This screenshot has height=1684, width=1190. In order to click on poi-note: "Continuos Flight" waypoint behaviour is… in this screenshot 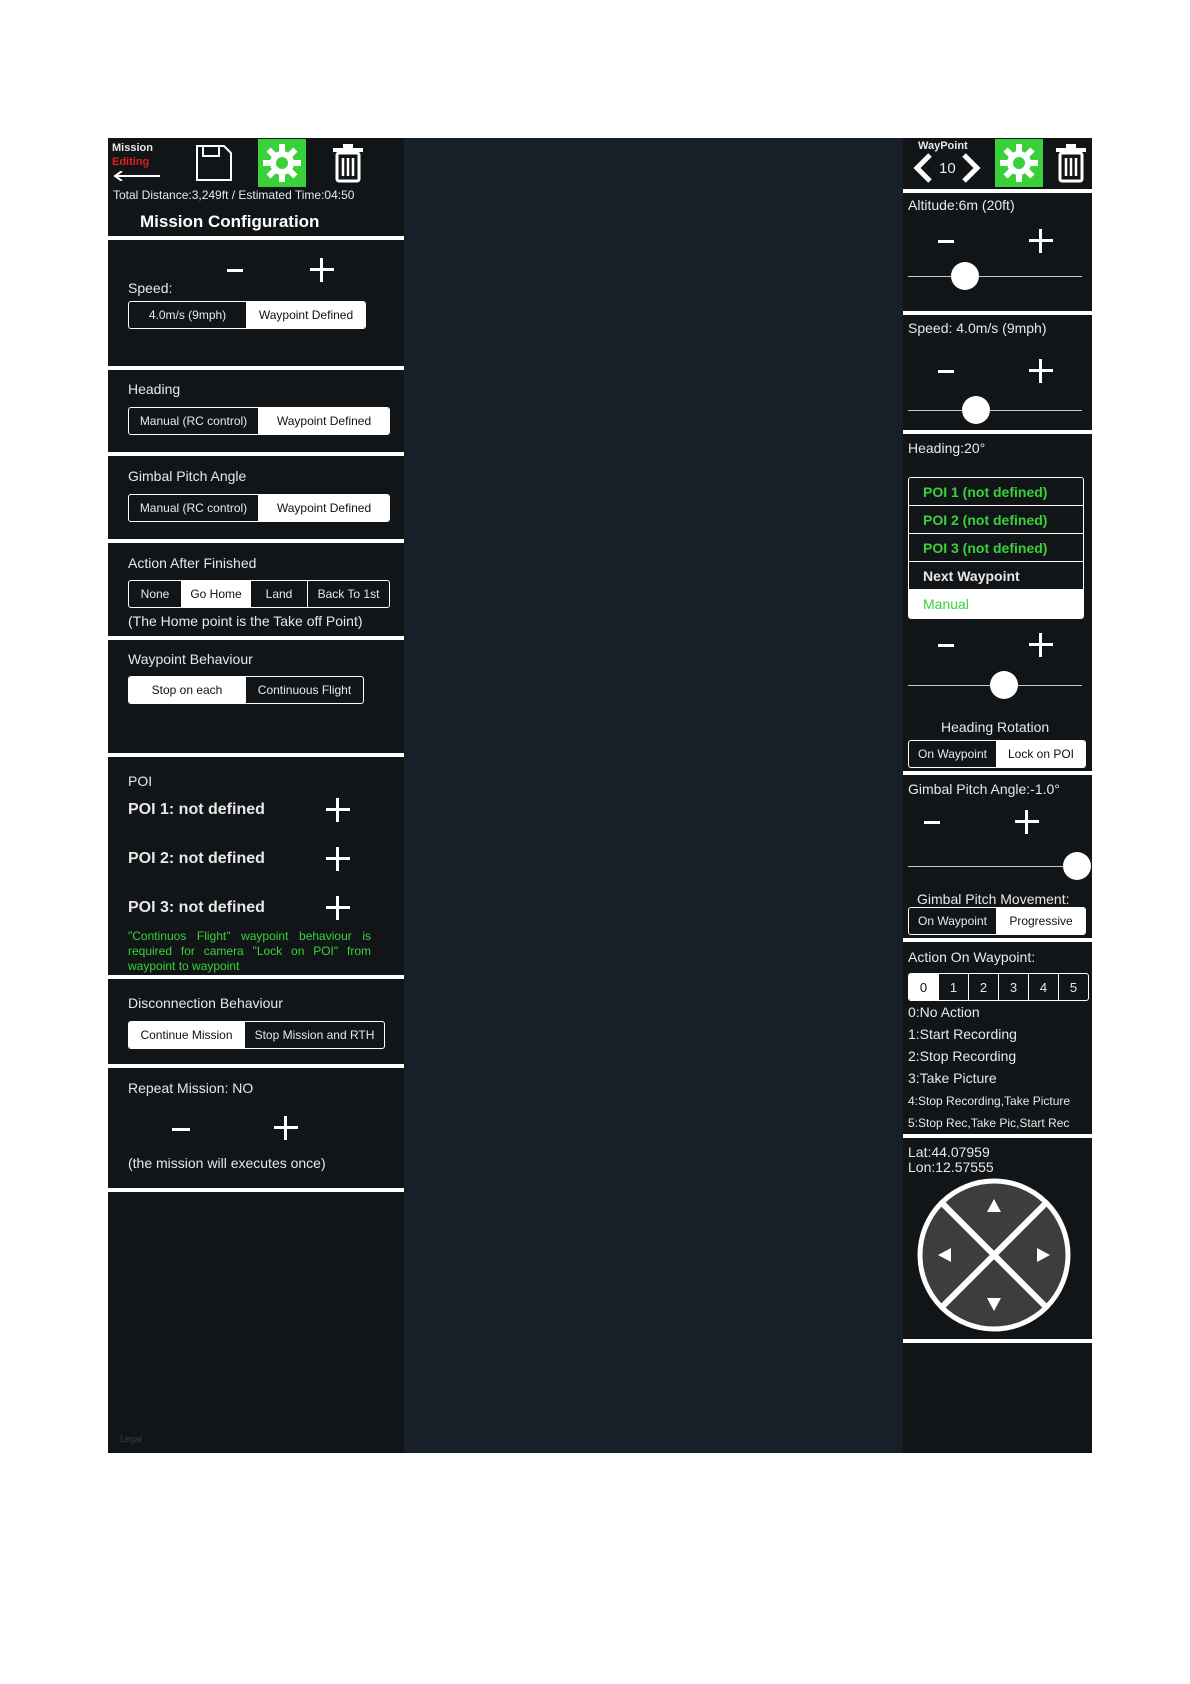, I will do `click(249, 951)`.